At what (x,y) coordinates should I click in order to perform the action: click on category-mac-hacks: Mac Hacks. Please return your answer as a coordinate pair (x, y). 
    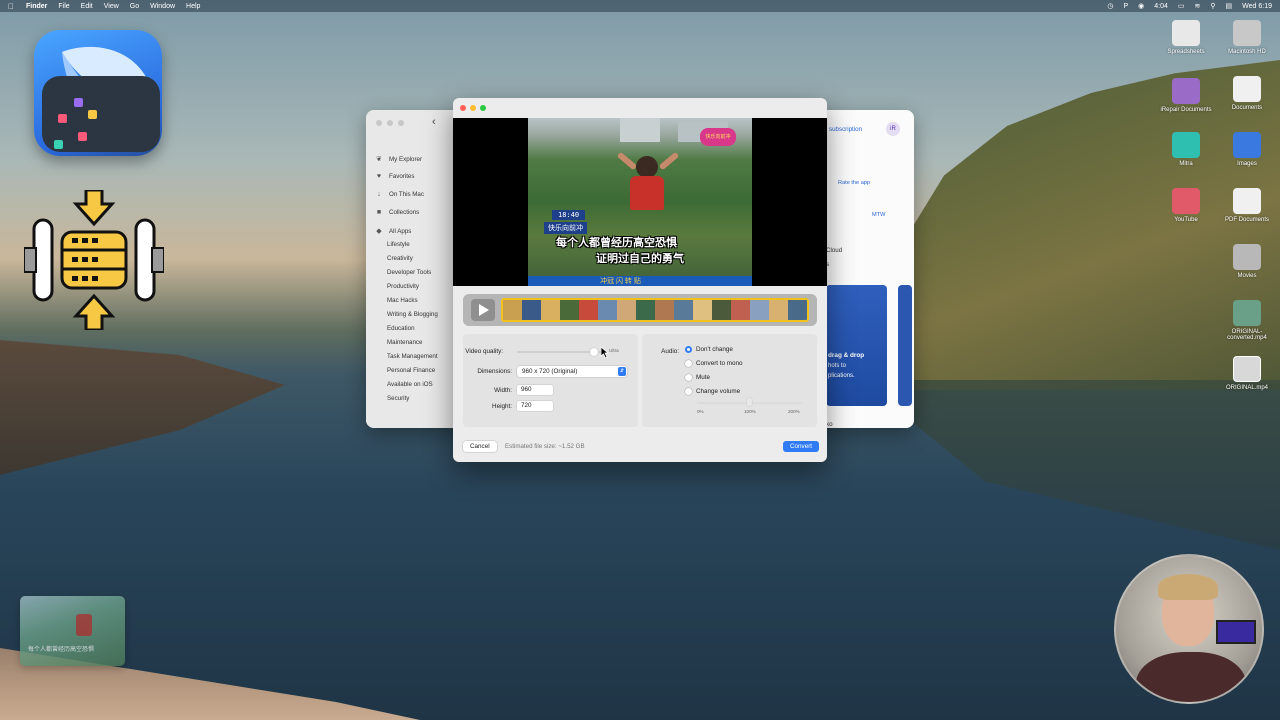
    Looking at the image, I should click on (402, 300).